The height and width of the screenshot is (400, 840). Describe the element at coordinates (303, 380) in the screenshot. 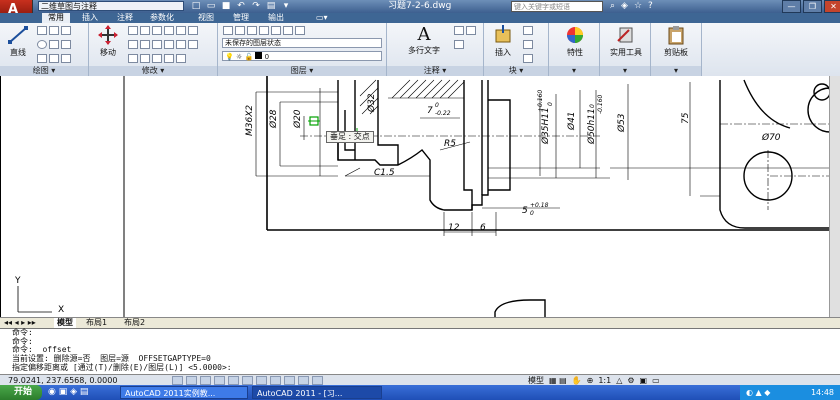

I see `lineweight-toggle` at that location.